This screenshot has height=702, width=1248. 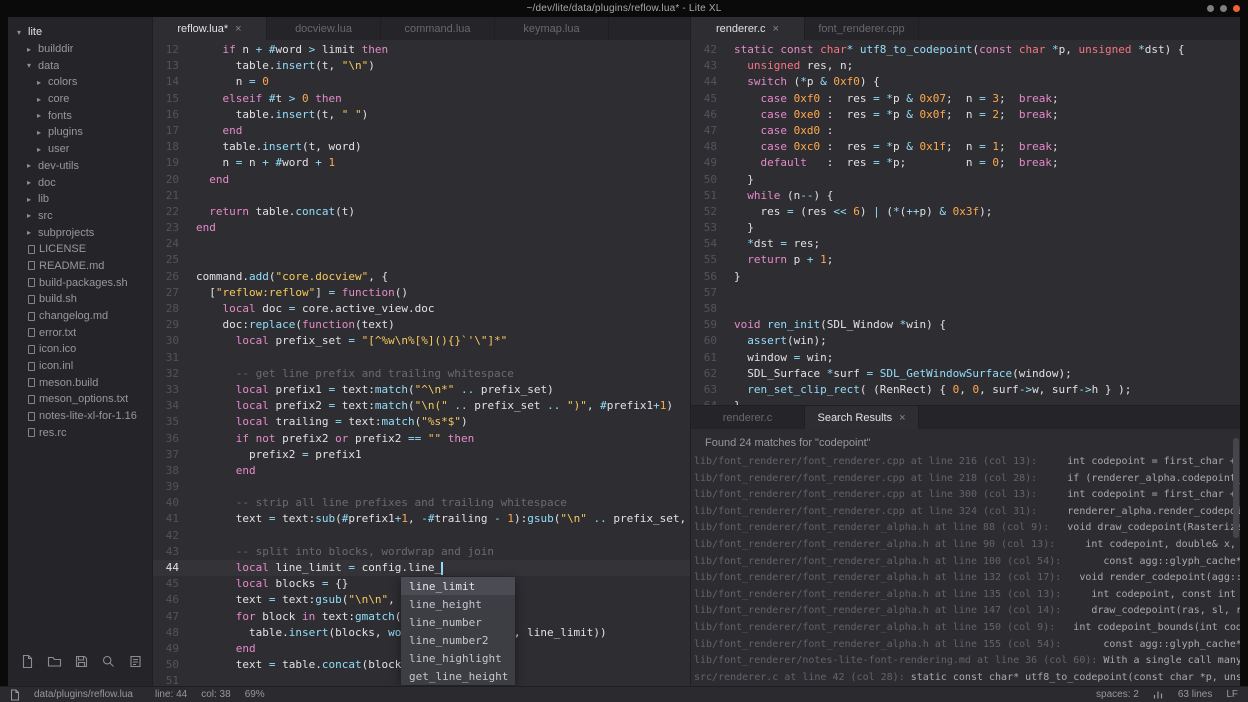 What do you see at coordinates (421, 180) in the screenshot?
I see `code-line-20: 20 end` at bounding box center [421, 180].